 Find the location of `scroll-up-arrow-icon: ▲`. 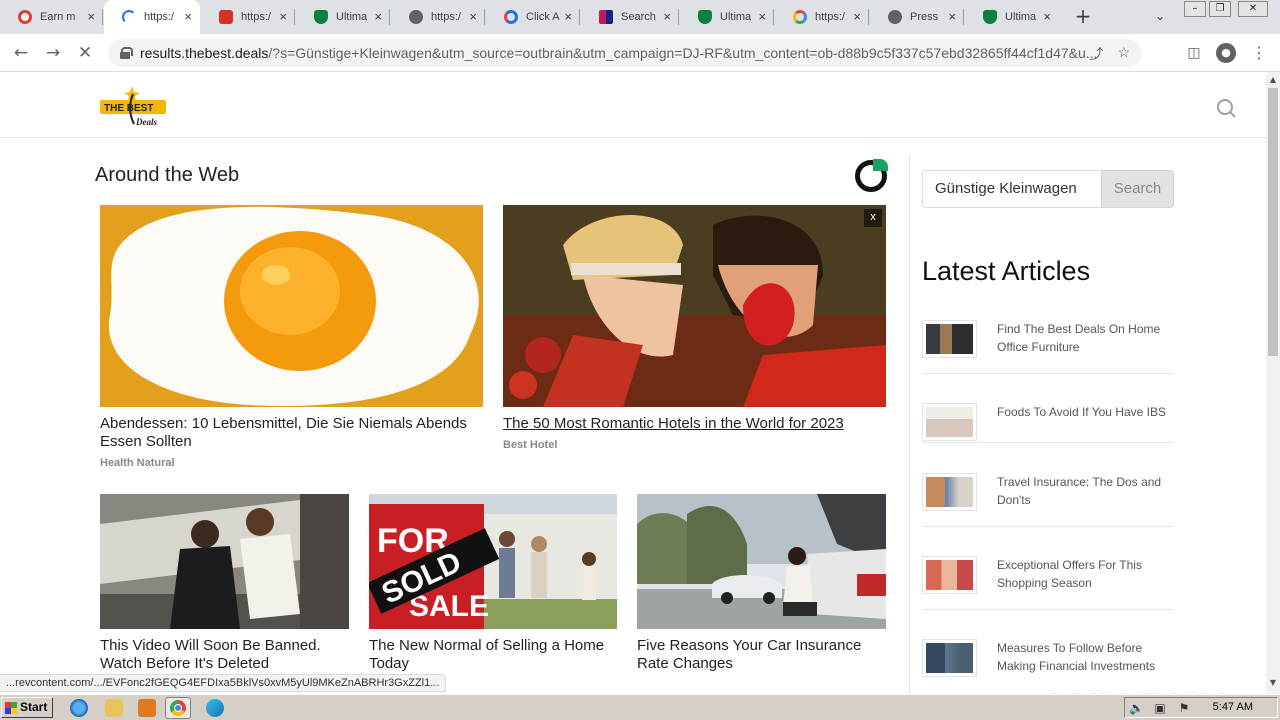

scroll-up-arrow-icon: ▲ is located at coordinates (1273, 79).